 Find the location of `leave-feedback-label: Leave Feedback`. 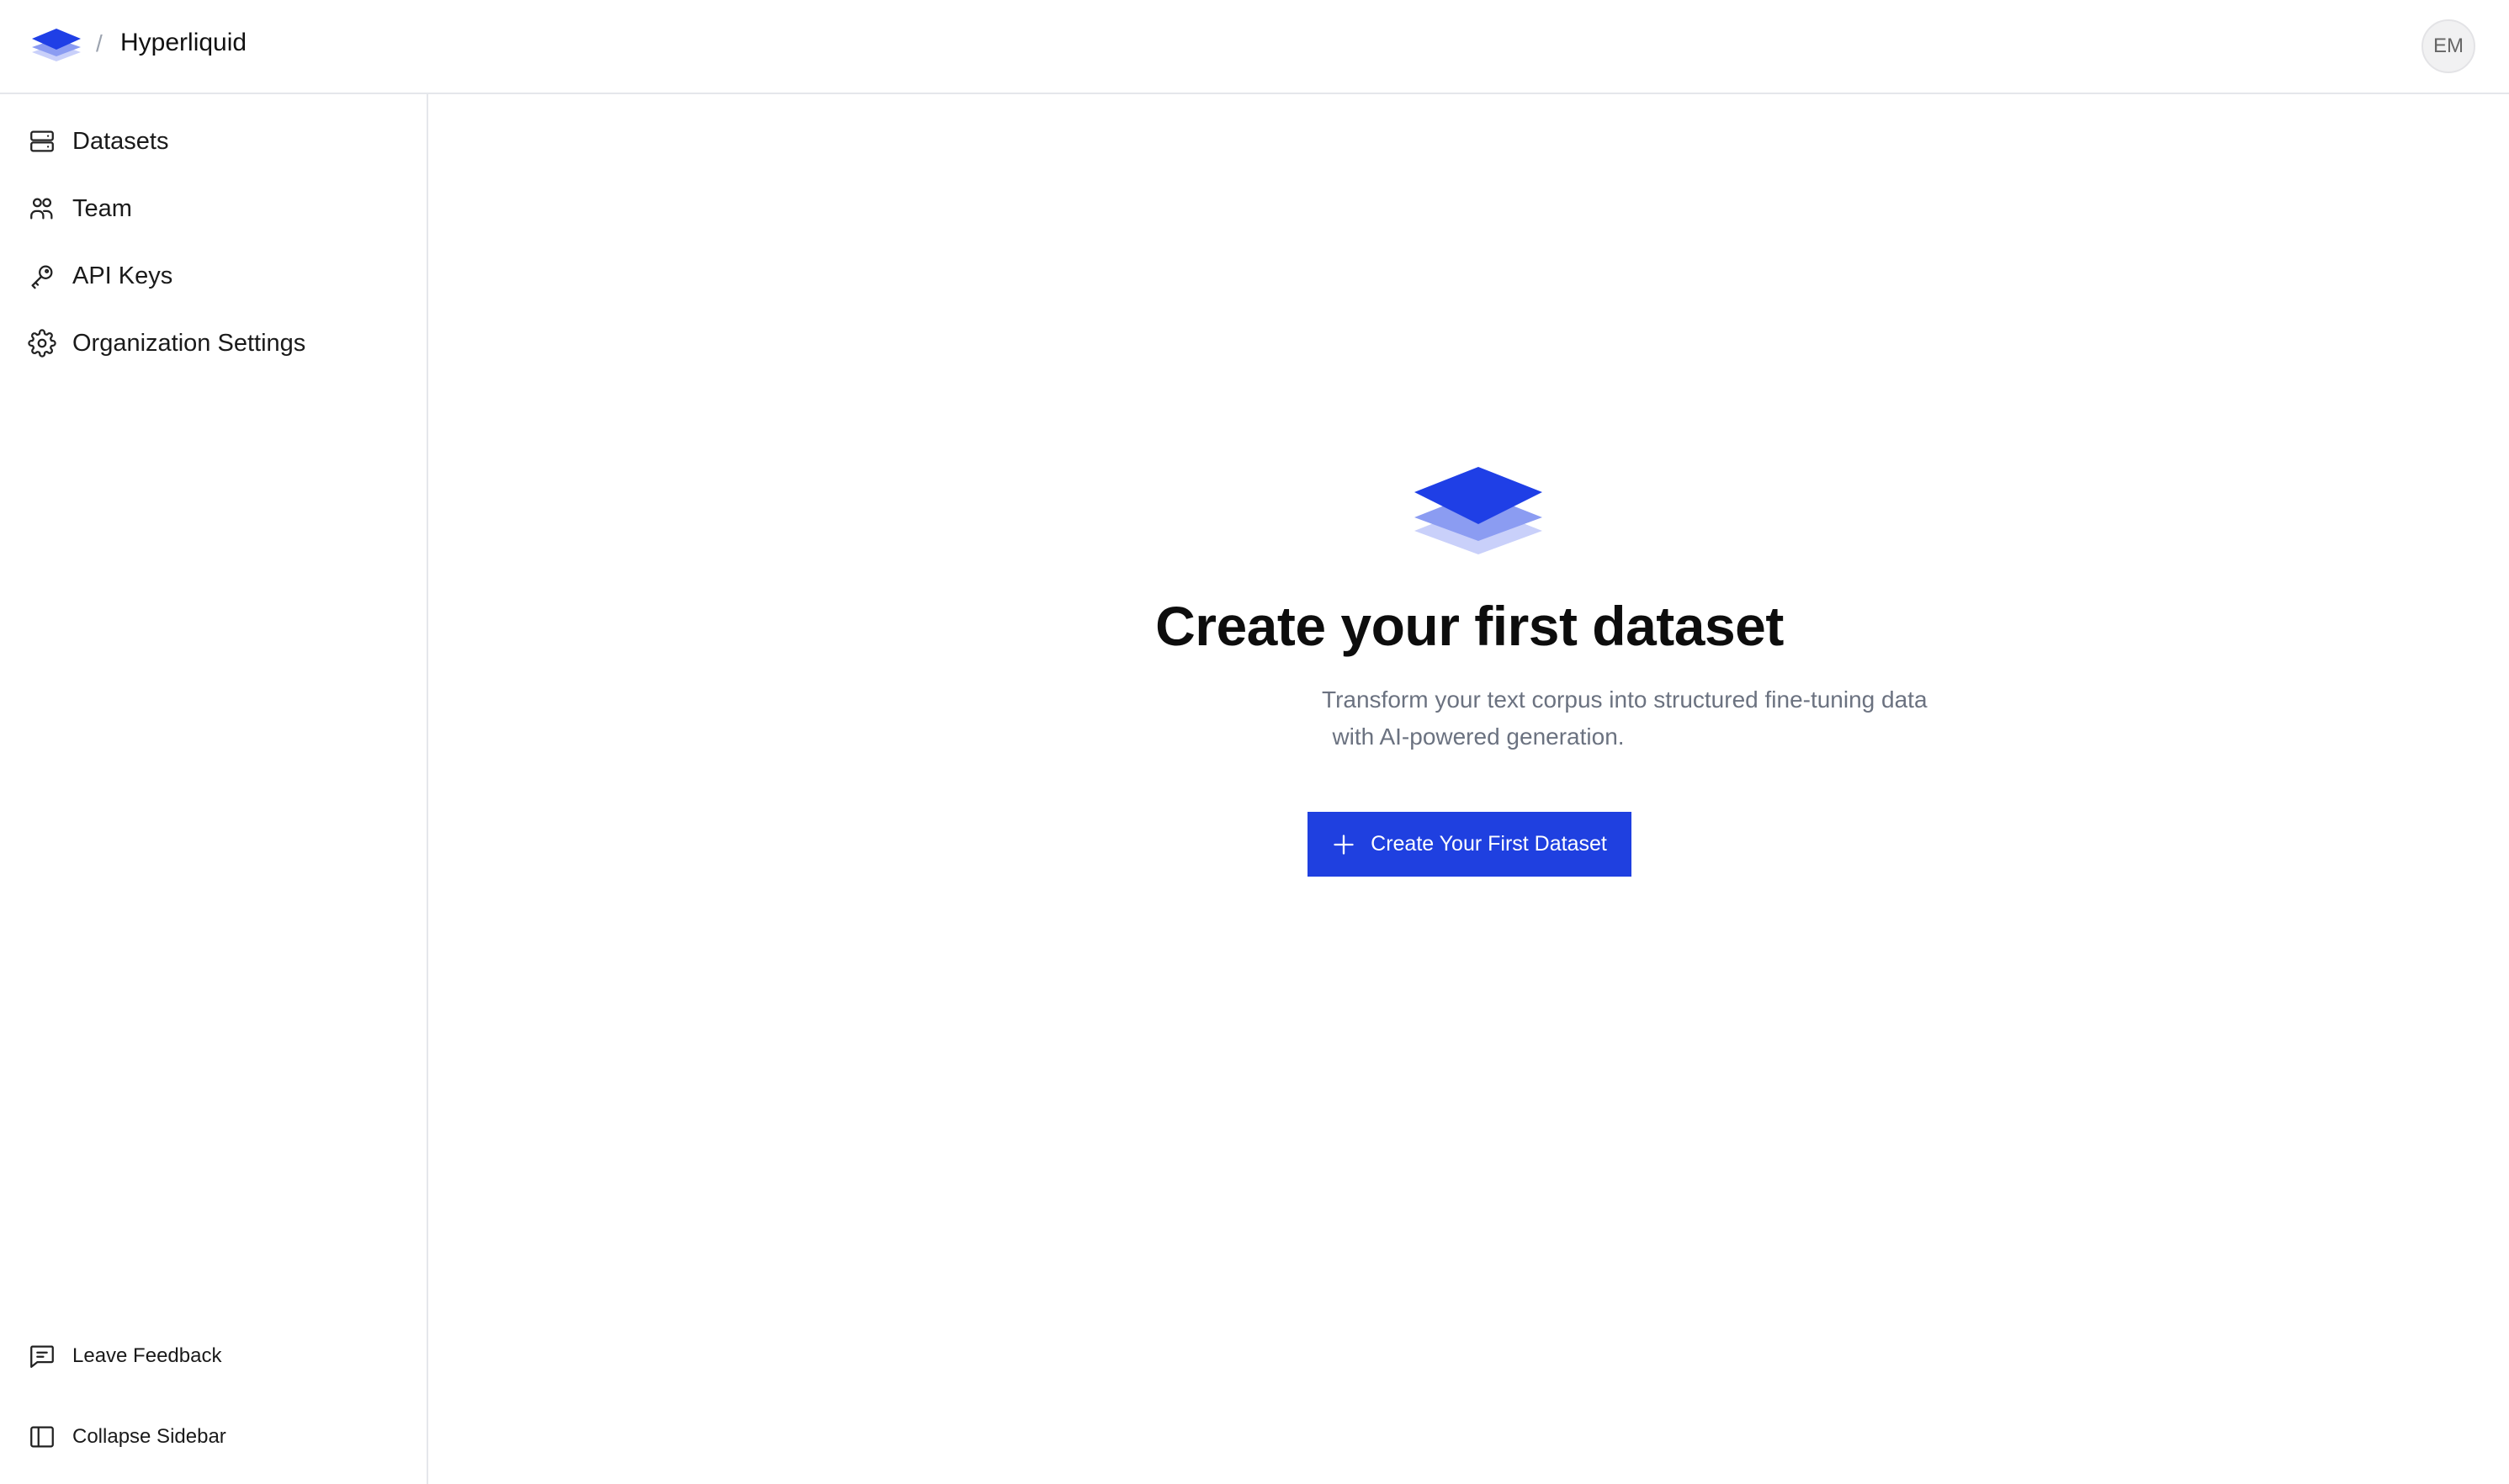

leave-feedback-label: Leave Feedback is located at coordinates (147, 1355).